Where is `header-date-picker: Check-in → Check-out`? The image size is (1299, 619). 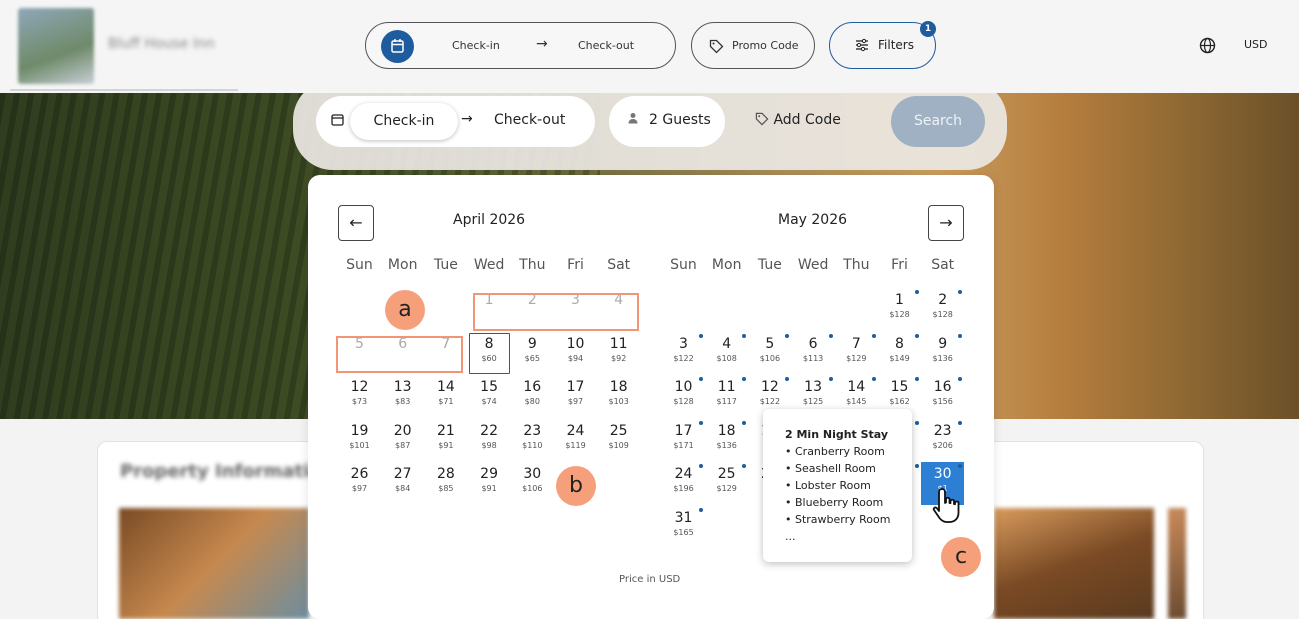
header-date-picker: Check-in → Check-out is located at coordinates (520, 45).